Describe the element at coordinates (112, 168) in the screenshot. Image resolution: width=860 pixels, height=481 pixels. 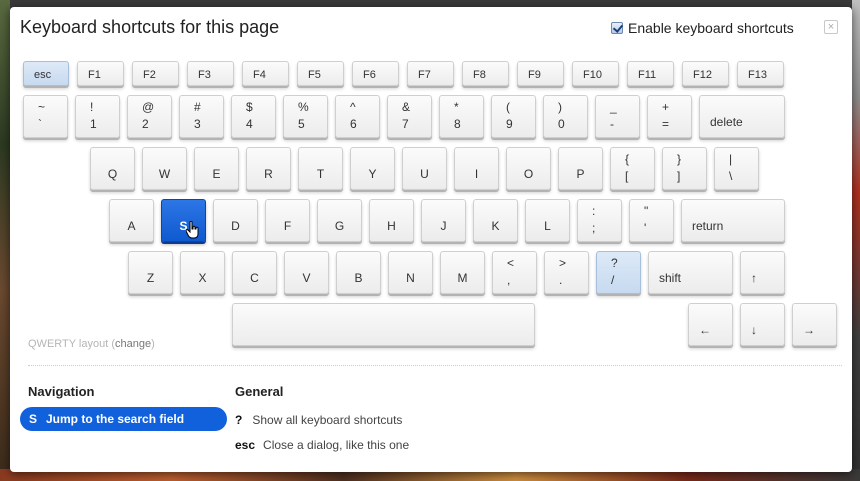
I see `key-q: Q` at that location.